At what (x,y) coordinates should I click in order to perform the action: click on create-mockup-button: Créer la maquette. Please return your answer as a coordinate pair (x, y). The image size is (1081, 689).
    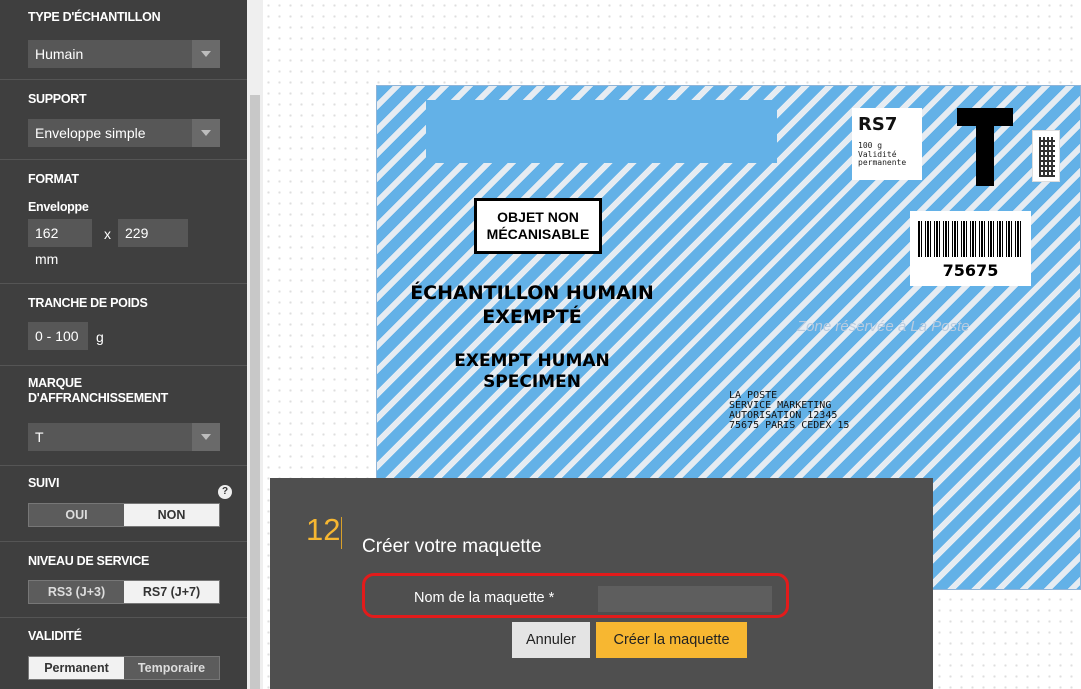
    Looking at the image, I should click on (671, 640).